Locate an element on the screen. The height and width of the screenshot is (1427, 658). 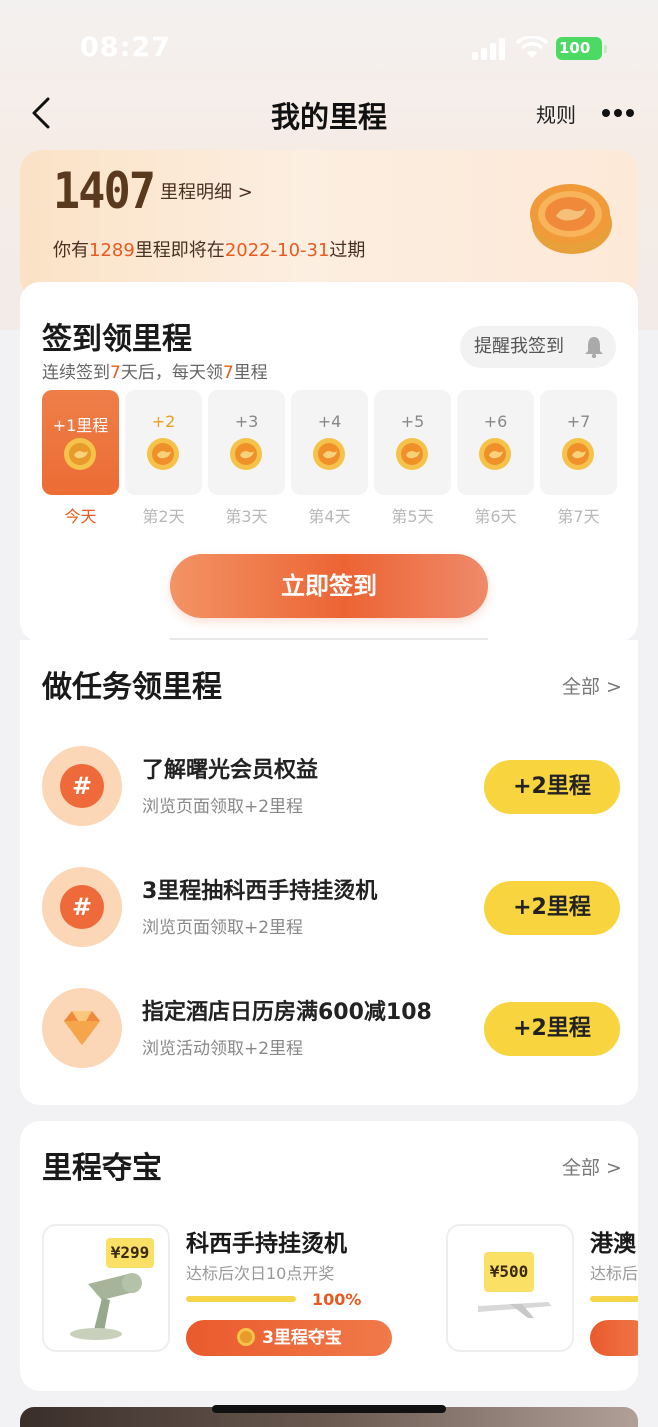
tasks-title: 做任务领里程 is located at coordinates (132, 687).